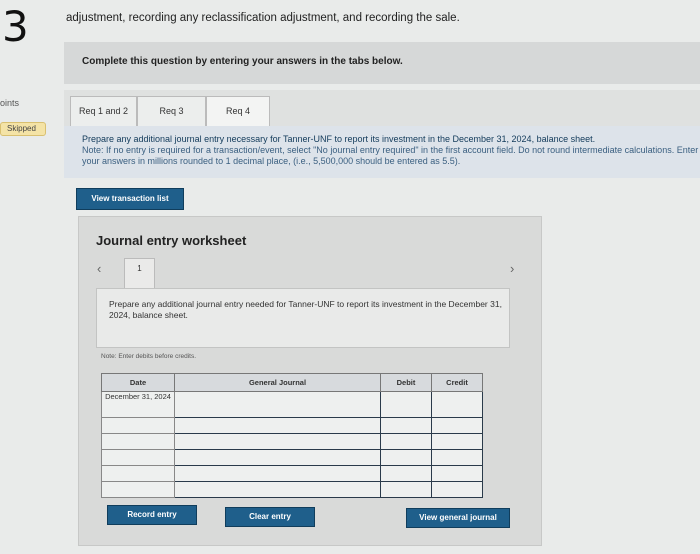 The width and height of the screenshot is (700, 554). What do you see at coordinates (171, 111) in the screenshot?
I see `tab-req-3: Req 3` at bounding box center [171, 111].